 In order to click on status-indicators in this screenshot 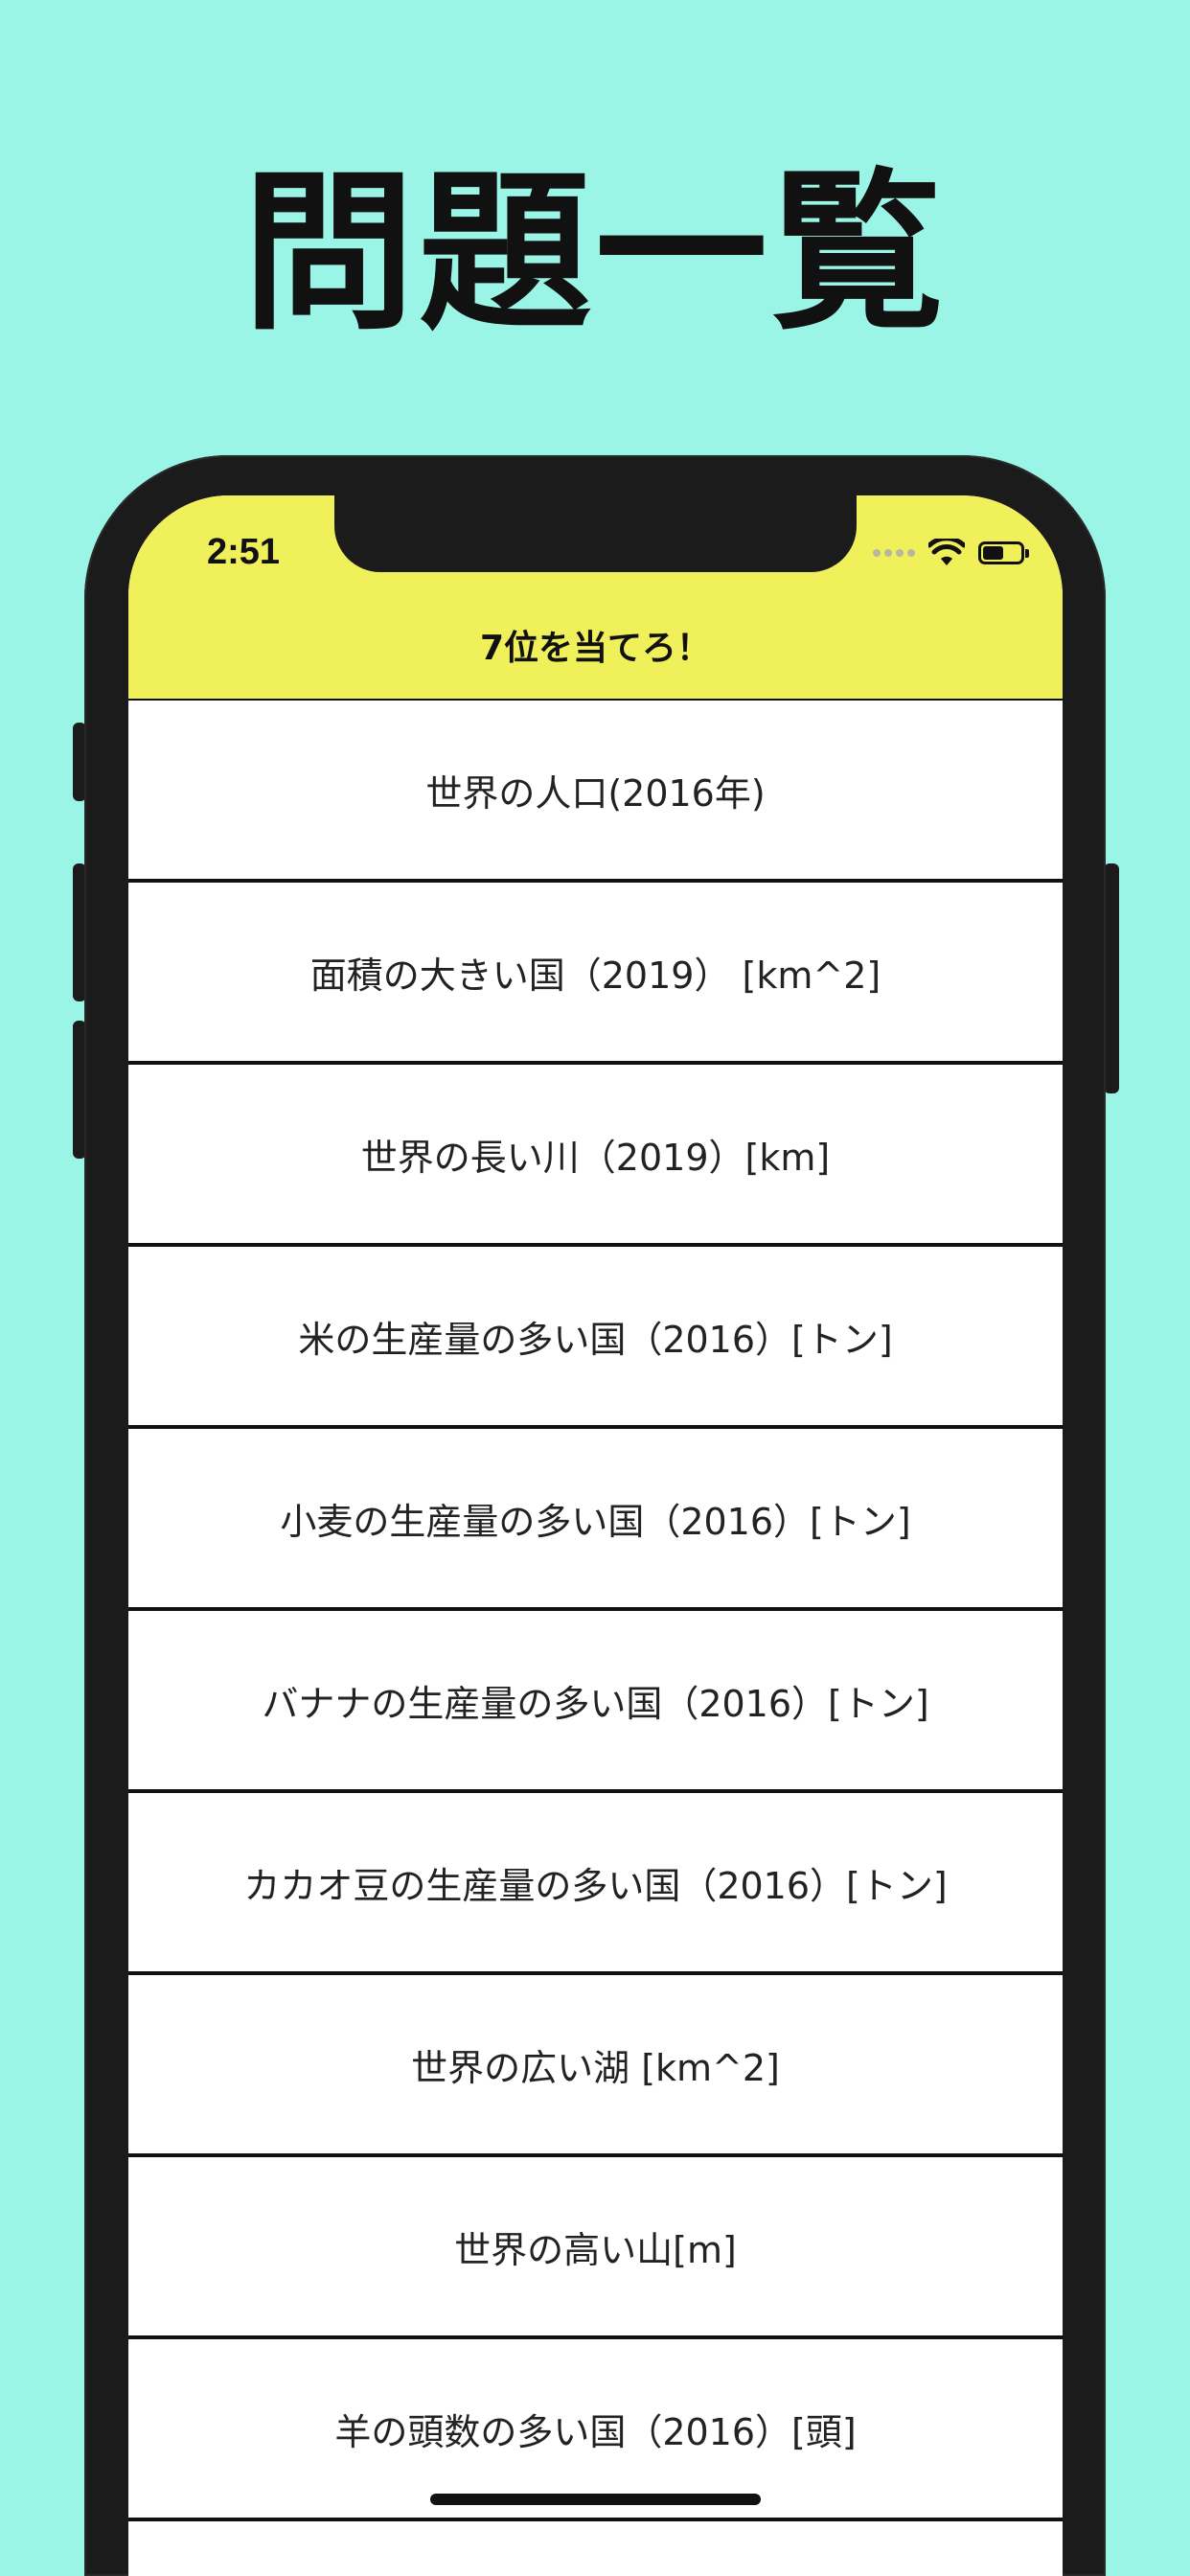, I will do `click(951, 553)`.